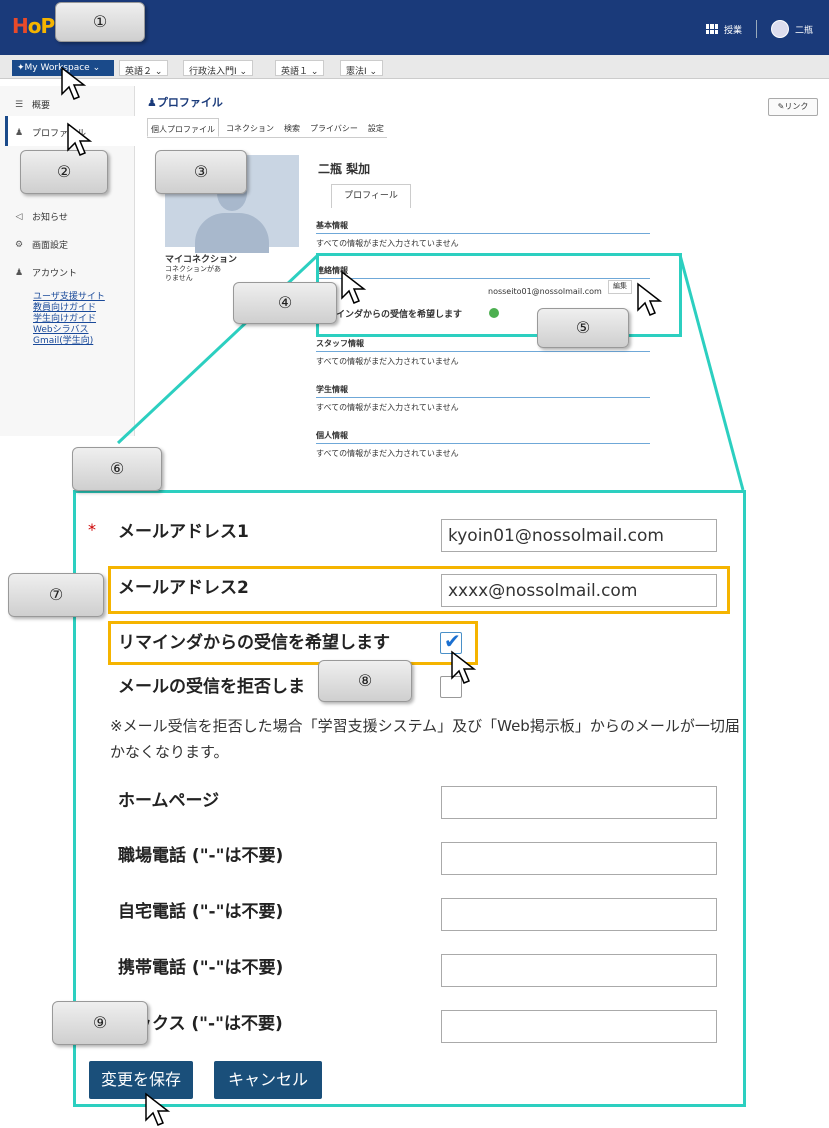 Image resolution: width=829 pixels, height=1128 pixels. I want to click on callout-8: ⑧, so click(365, 681).